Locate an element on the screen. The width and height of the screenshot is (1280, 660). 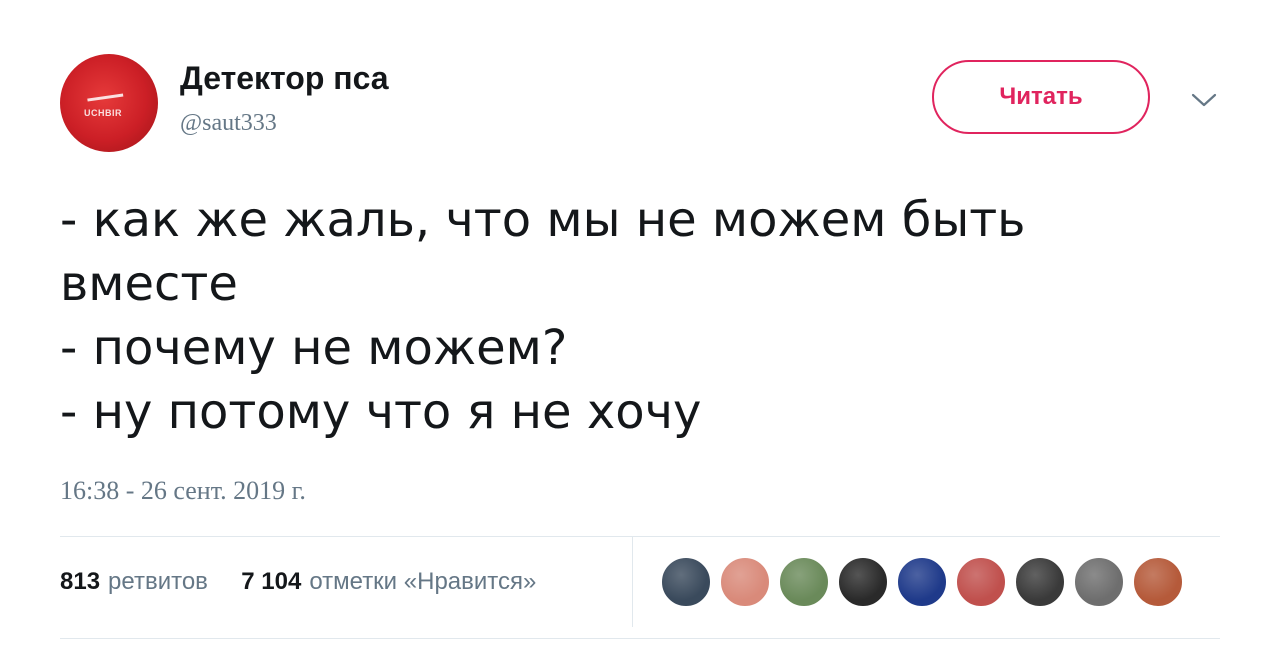
display-name: Детектор пса is located at coordinates (284, 78).